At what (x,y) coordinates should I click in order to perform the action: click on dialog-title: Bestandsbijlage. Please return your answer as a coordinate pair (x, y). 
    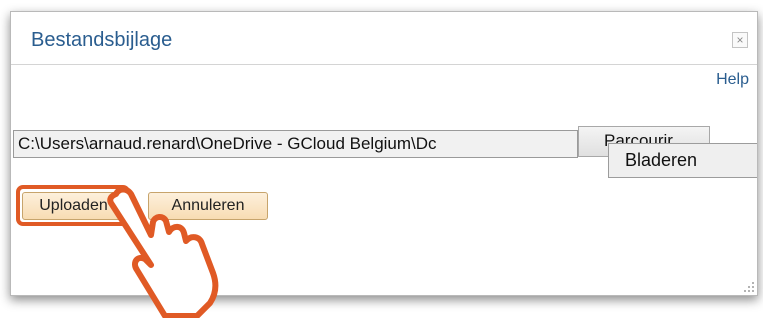
    Looking at the image, I should click on (102, 40).